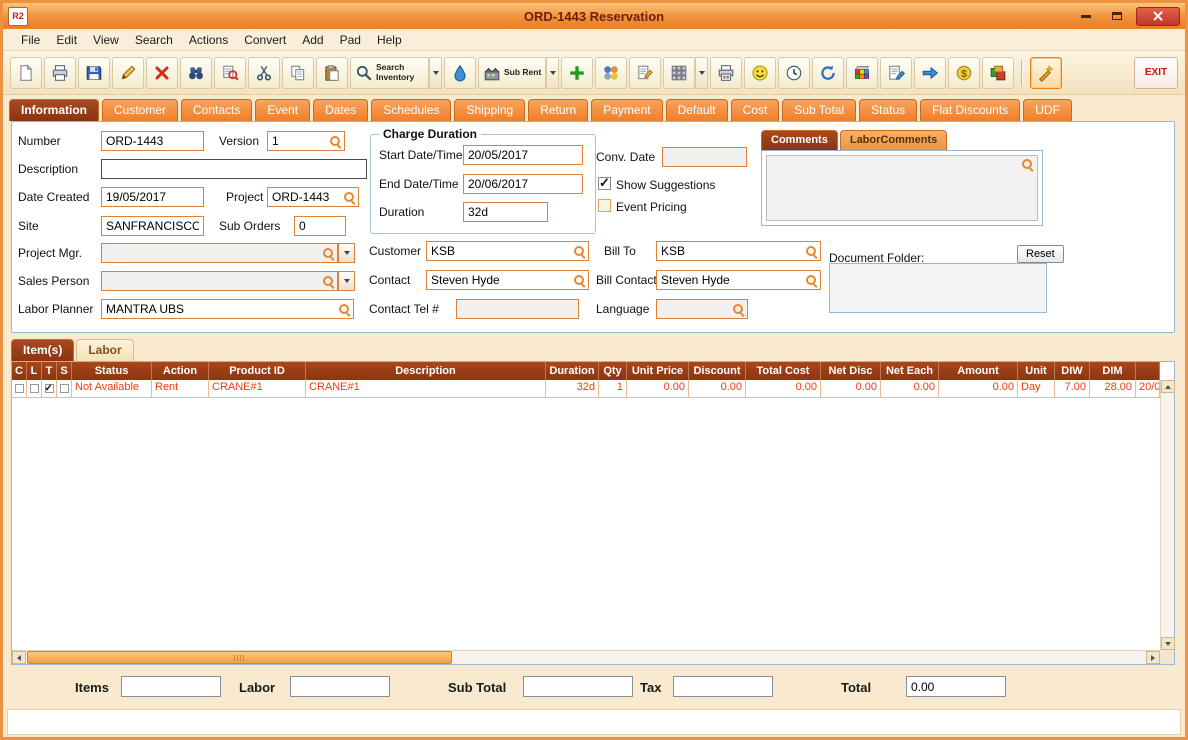 The image size is (1188, 740). Describe the element at coordinates (1072, 371) in the screenshot. I see `column-header-diw: DIW` at that location.